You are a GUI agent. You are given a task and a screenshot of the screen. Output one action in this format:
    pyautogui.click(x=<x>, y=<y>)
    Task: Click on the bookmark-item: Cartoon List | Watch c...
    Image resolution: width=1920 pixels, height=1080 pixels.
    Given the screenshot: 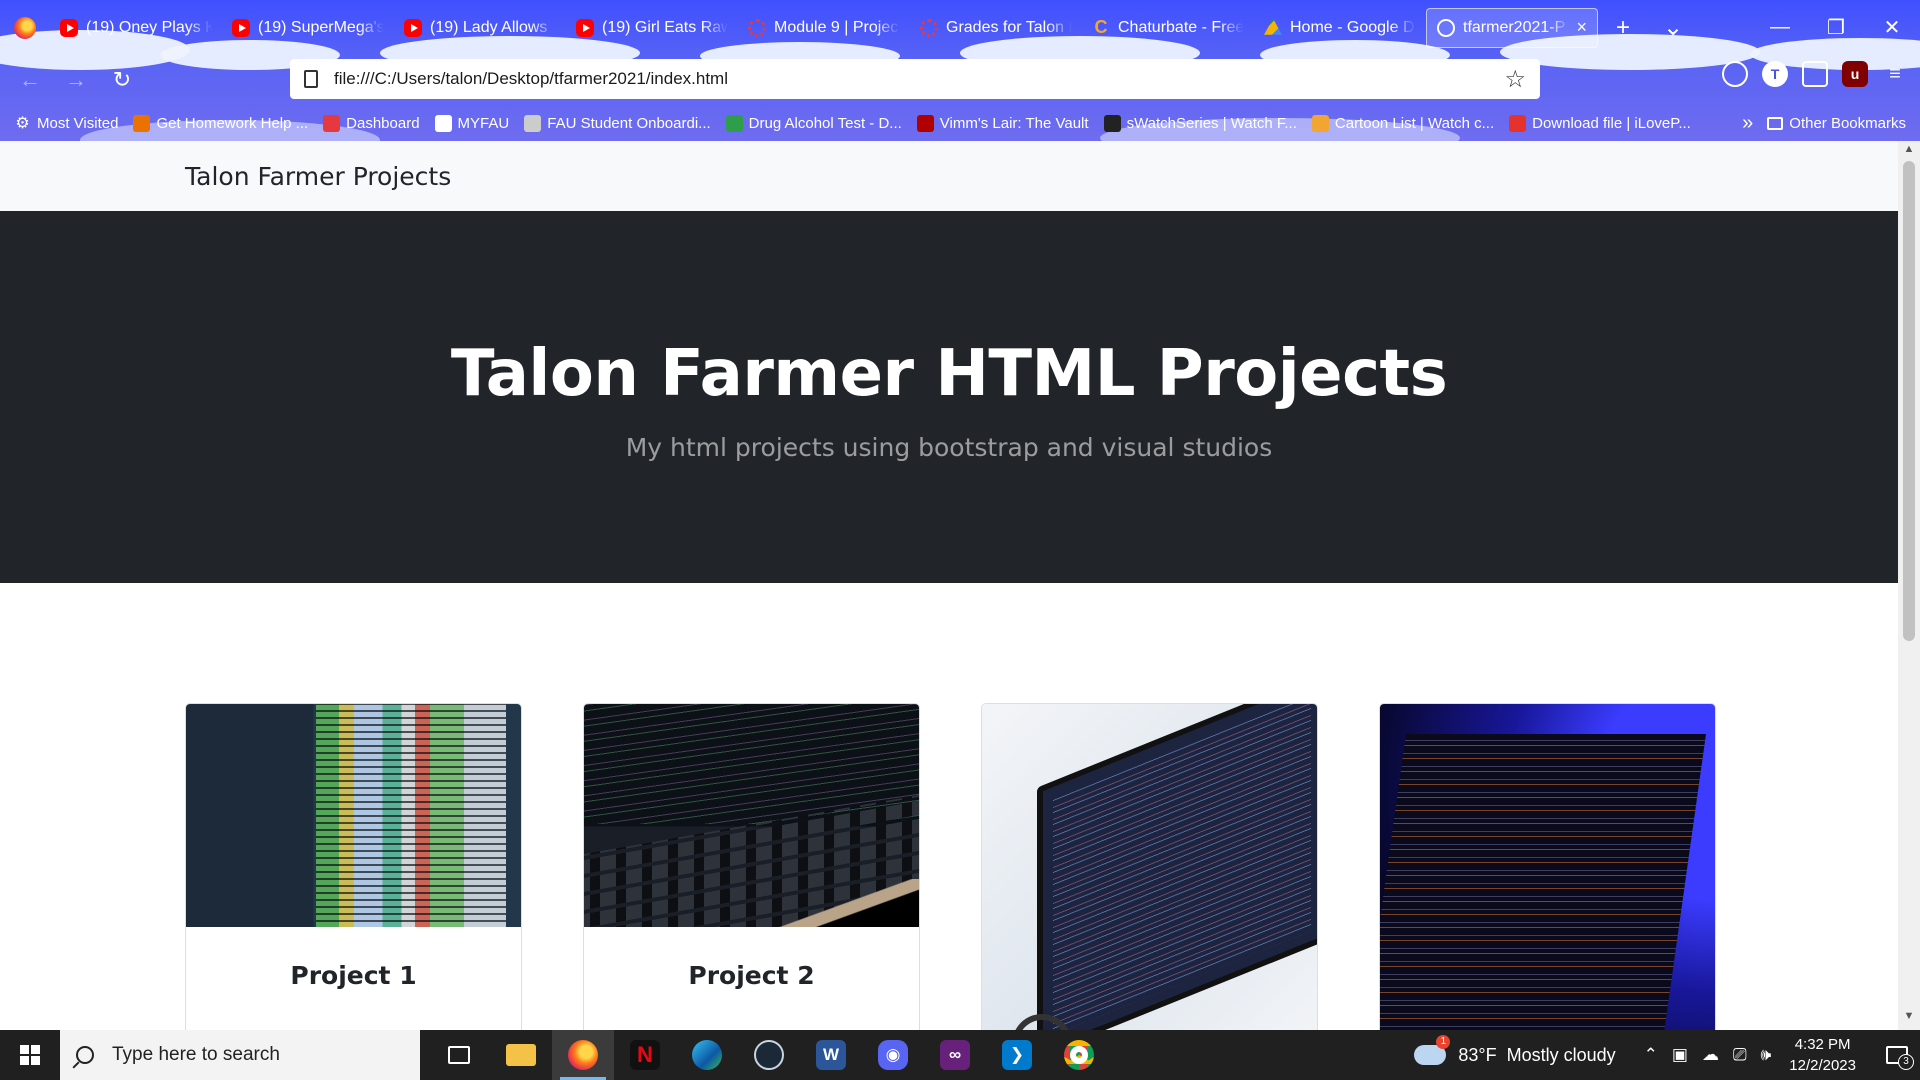 What is the action you would take?
    pyautogui.click(x=1402, y=123)
    